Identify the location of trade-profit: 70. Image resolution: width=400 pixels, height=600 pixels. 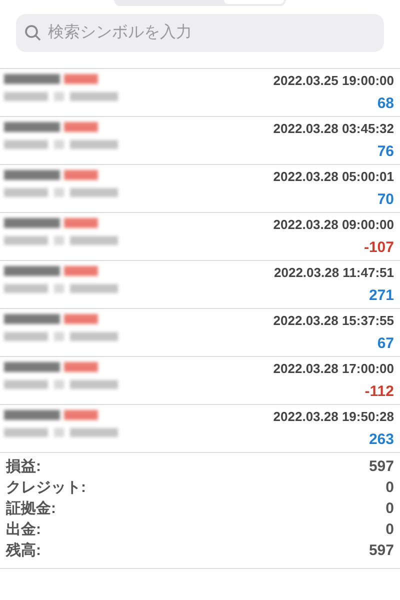
(385, 200).